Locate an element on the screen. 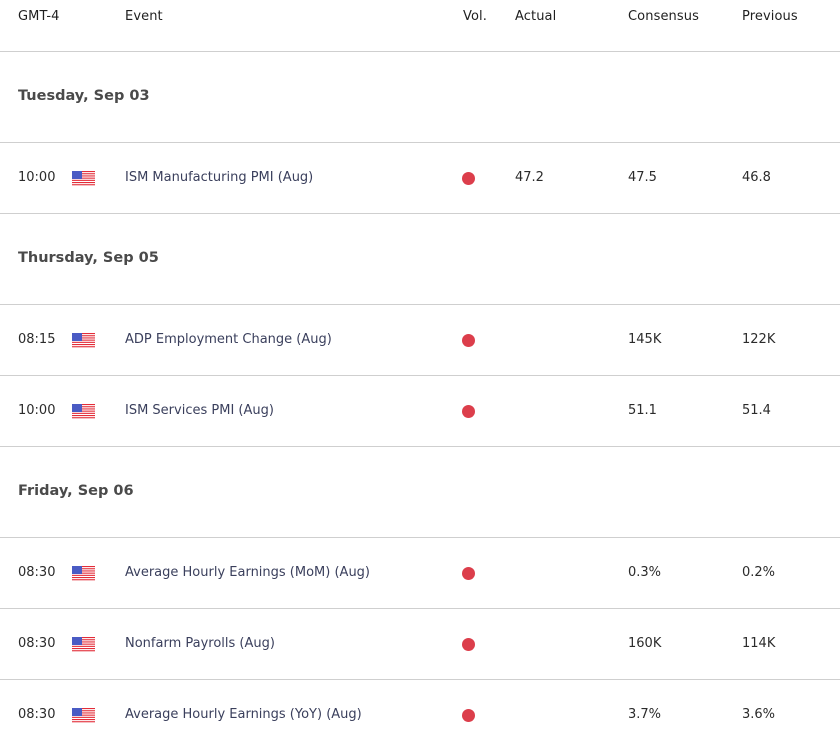  event-time: 08:15 is located at coordinates (37, 339).